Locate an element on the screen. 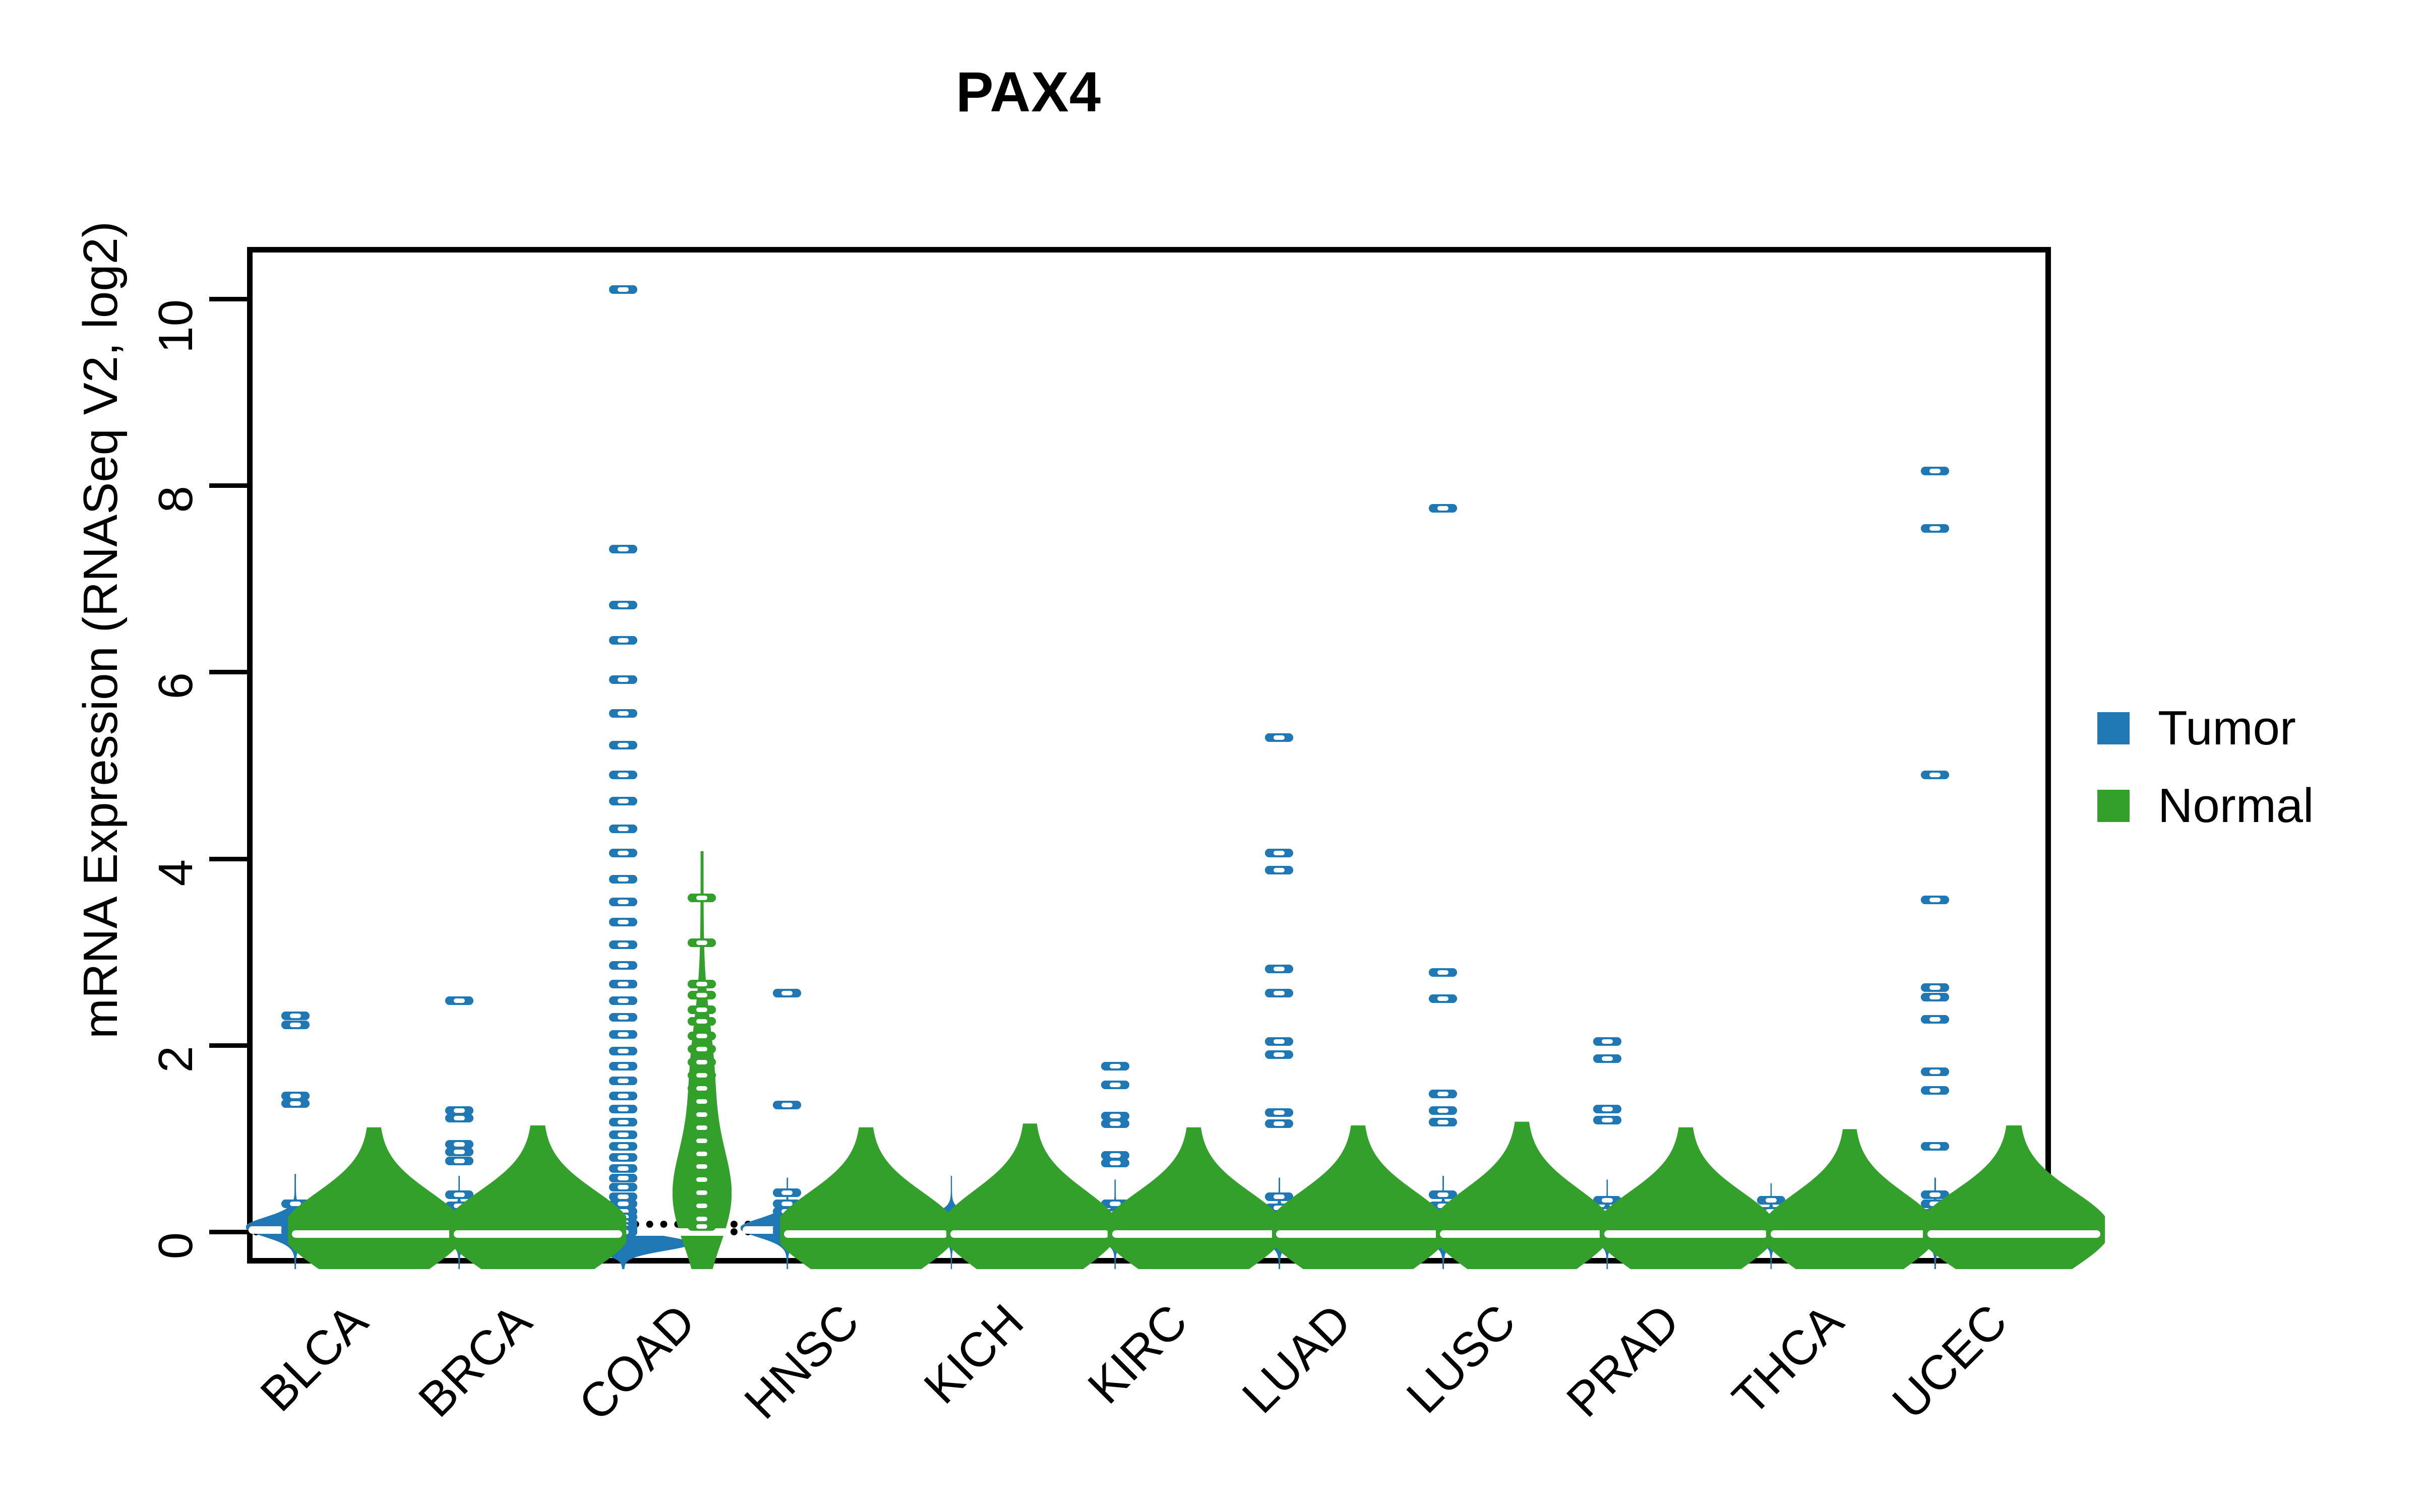 The image size is (2420, 1512). x-tick-label-prad: PRAD is located at coordinates (1623, 1360).